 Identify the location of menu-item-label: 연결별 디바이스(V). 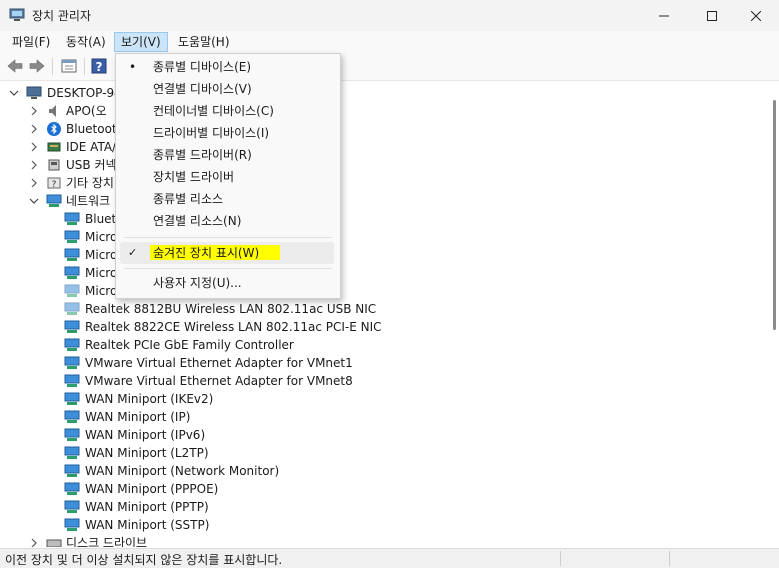
(202, 89).